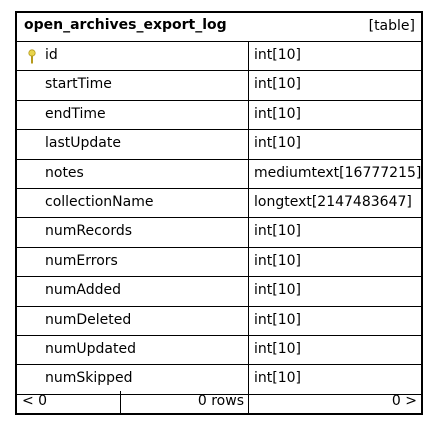  Describe the element at coordinates (219, 321) in the screenshot. I see `column-row: numDeleted int[10]` at that location.